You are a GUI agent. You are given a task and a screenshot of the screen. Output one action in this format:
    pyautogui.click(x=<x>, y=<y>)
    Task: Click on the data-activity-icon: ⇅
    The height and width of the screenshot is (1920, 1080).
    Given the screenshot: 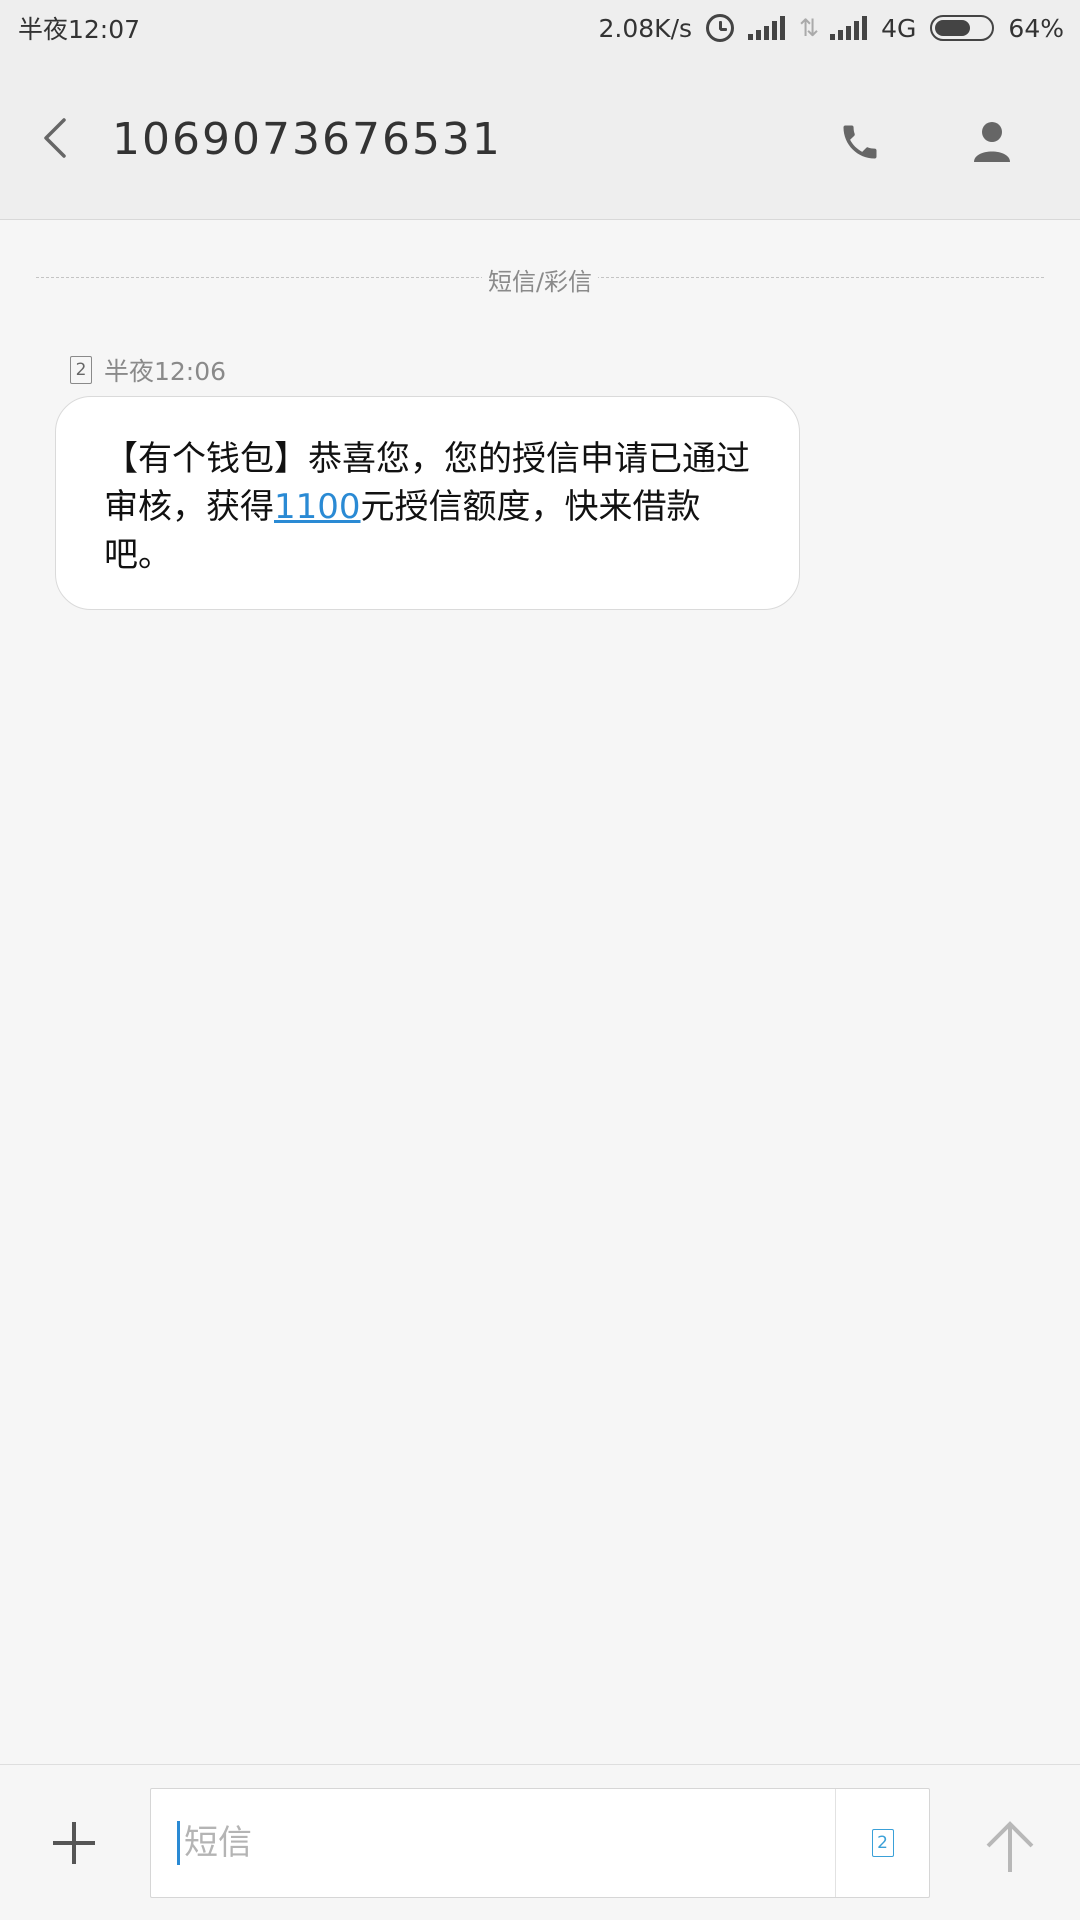 What is the action you would take?
    pyautogui.click(x=809, y=28)
    